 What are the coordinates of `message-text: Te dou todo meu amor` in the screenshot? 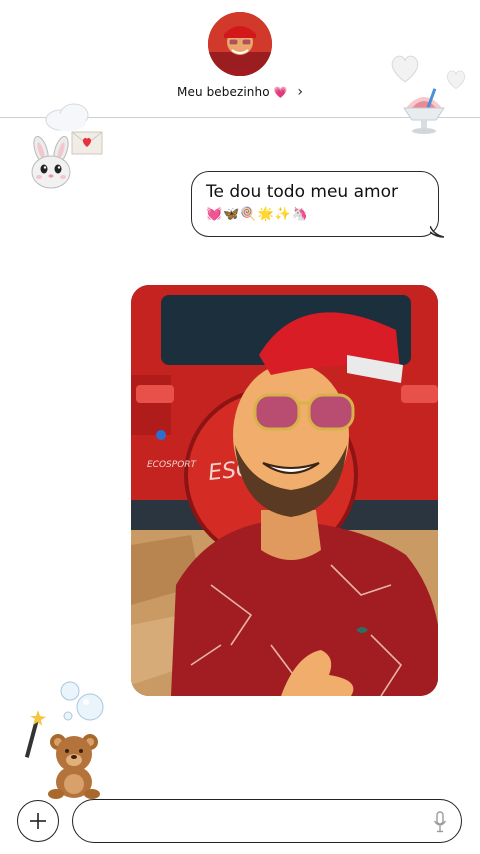 It's located at (302, 192).